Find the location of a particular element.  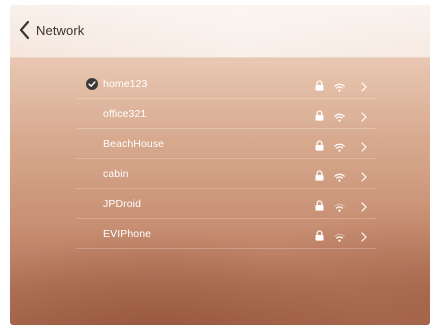

network-row: cabin is located at coordinates (226, 174).